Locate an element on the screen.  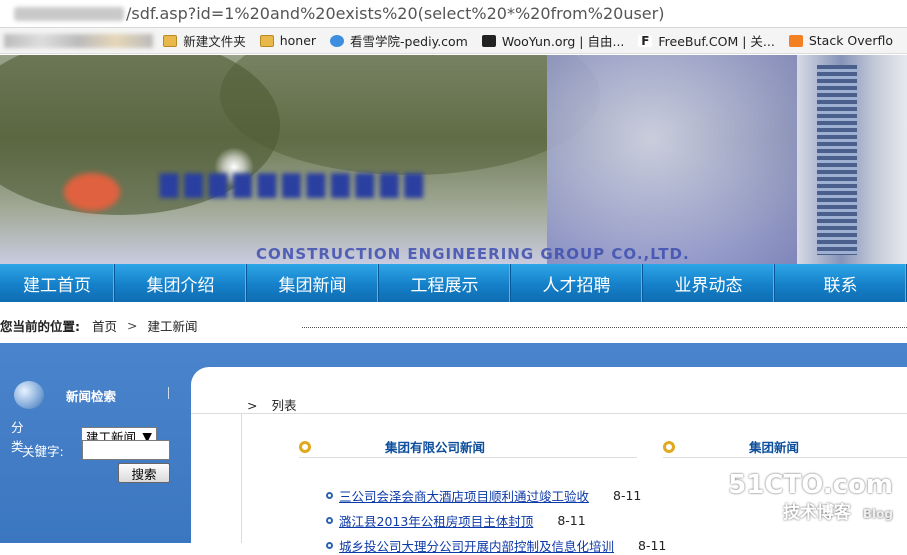
news-item: 潞江县2013年公租房项目主体封顶 8-11 is located at coordinates (456, 520).